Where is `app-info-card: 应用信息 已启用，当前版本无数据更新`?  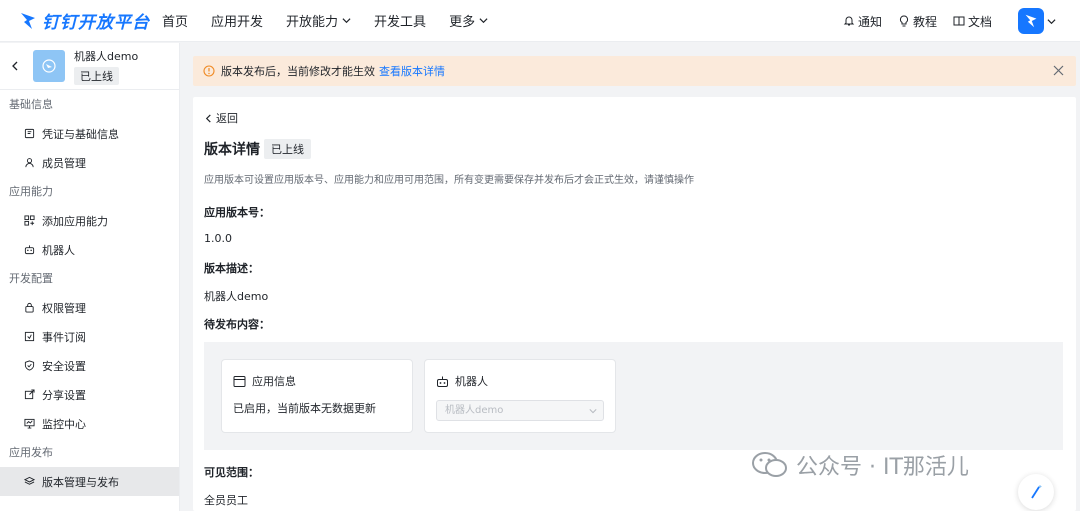
app-info-card: 应用信息 已启用，当前版本无数据更新 is located at coordinates (317, 396).